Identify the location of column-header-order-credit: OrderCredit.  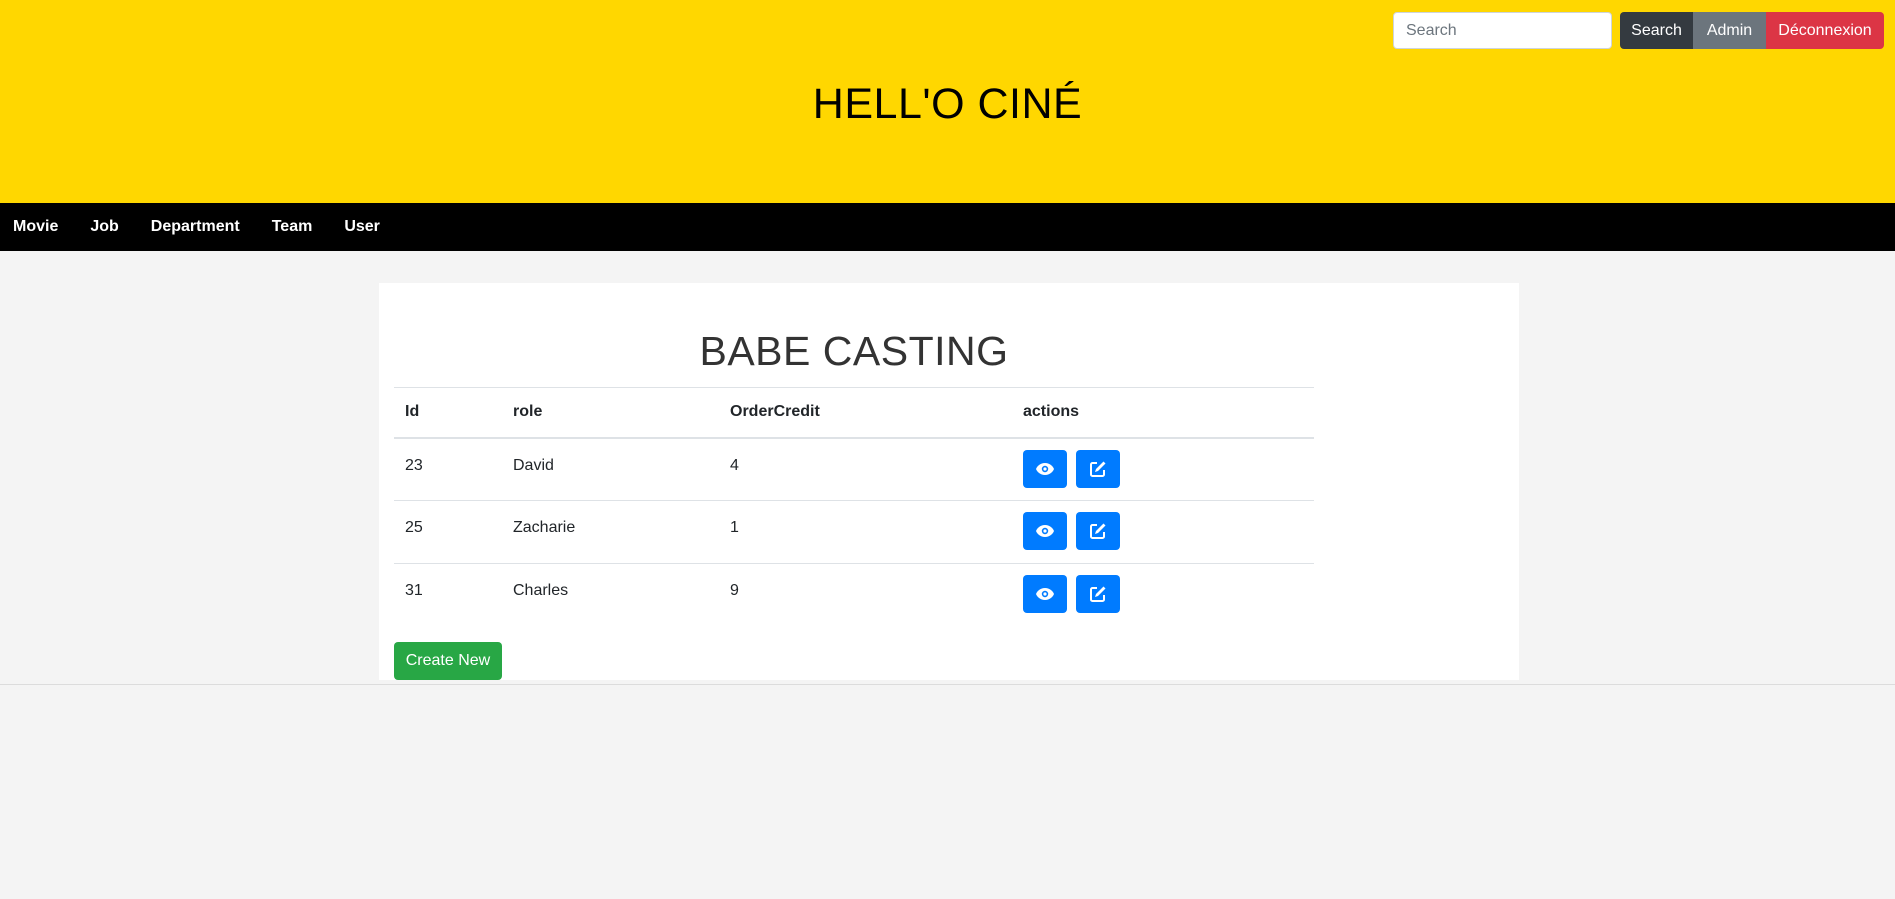
(865, 413).